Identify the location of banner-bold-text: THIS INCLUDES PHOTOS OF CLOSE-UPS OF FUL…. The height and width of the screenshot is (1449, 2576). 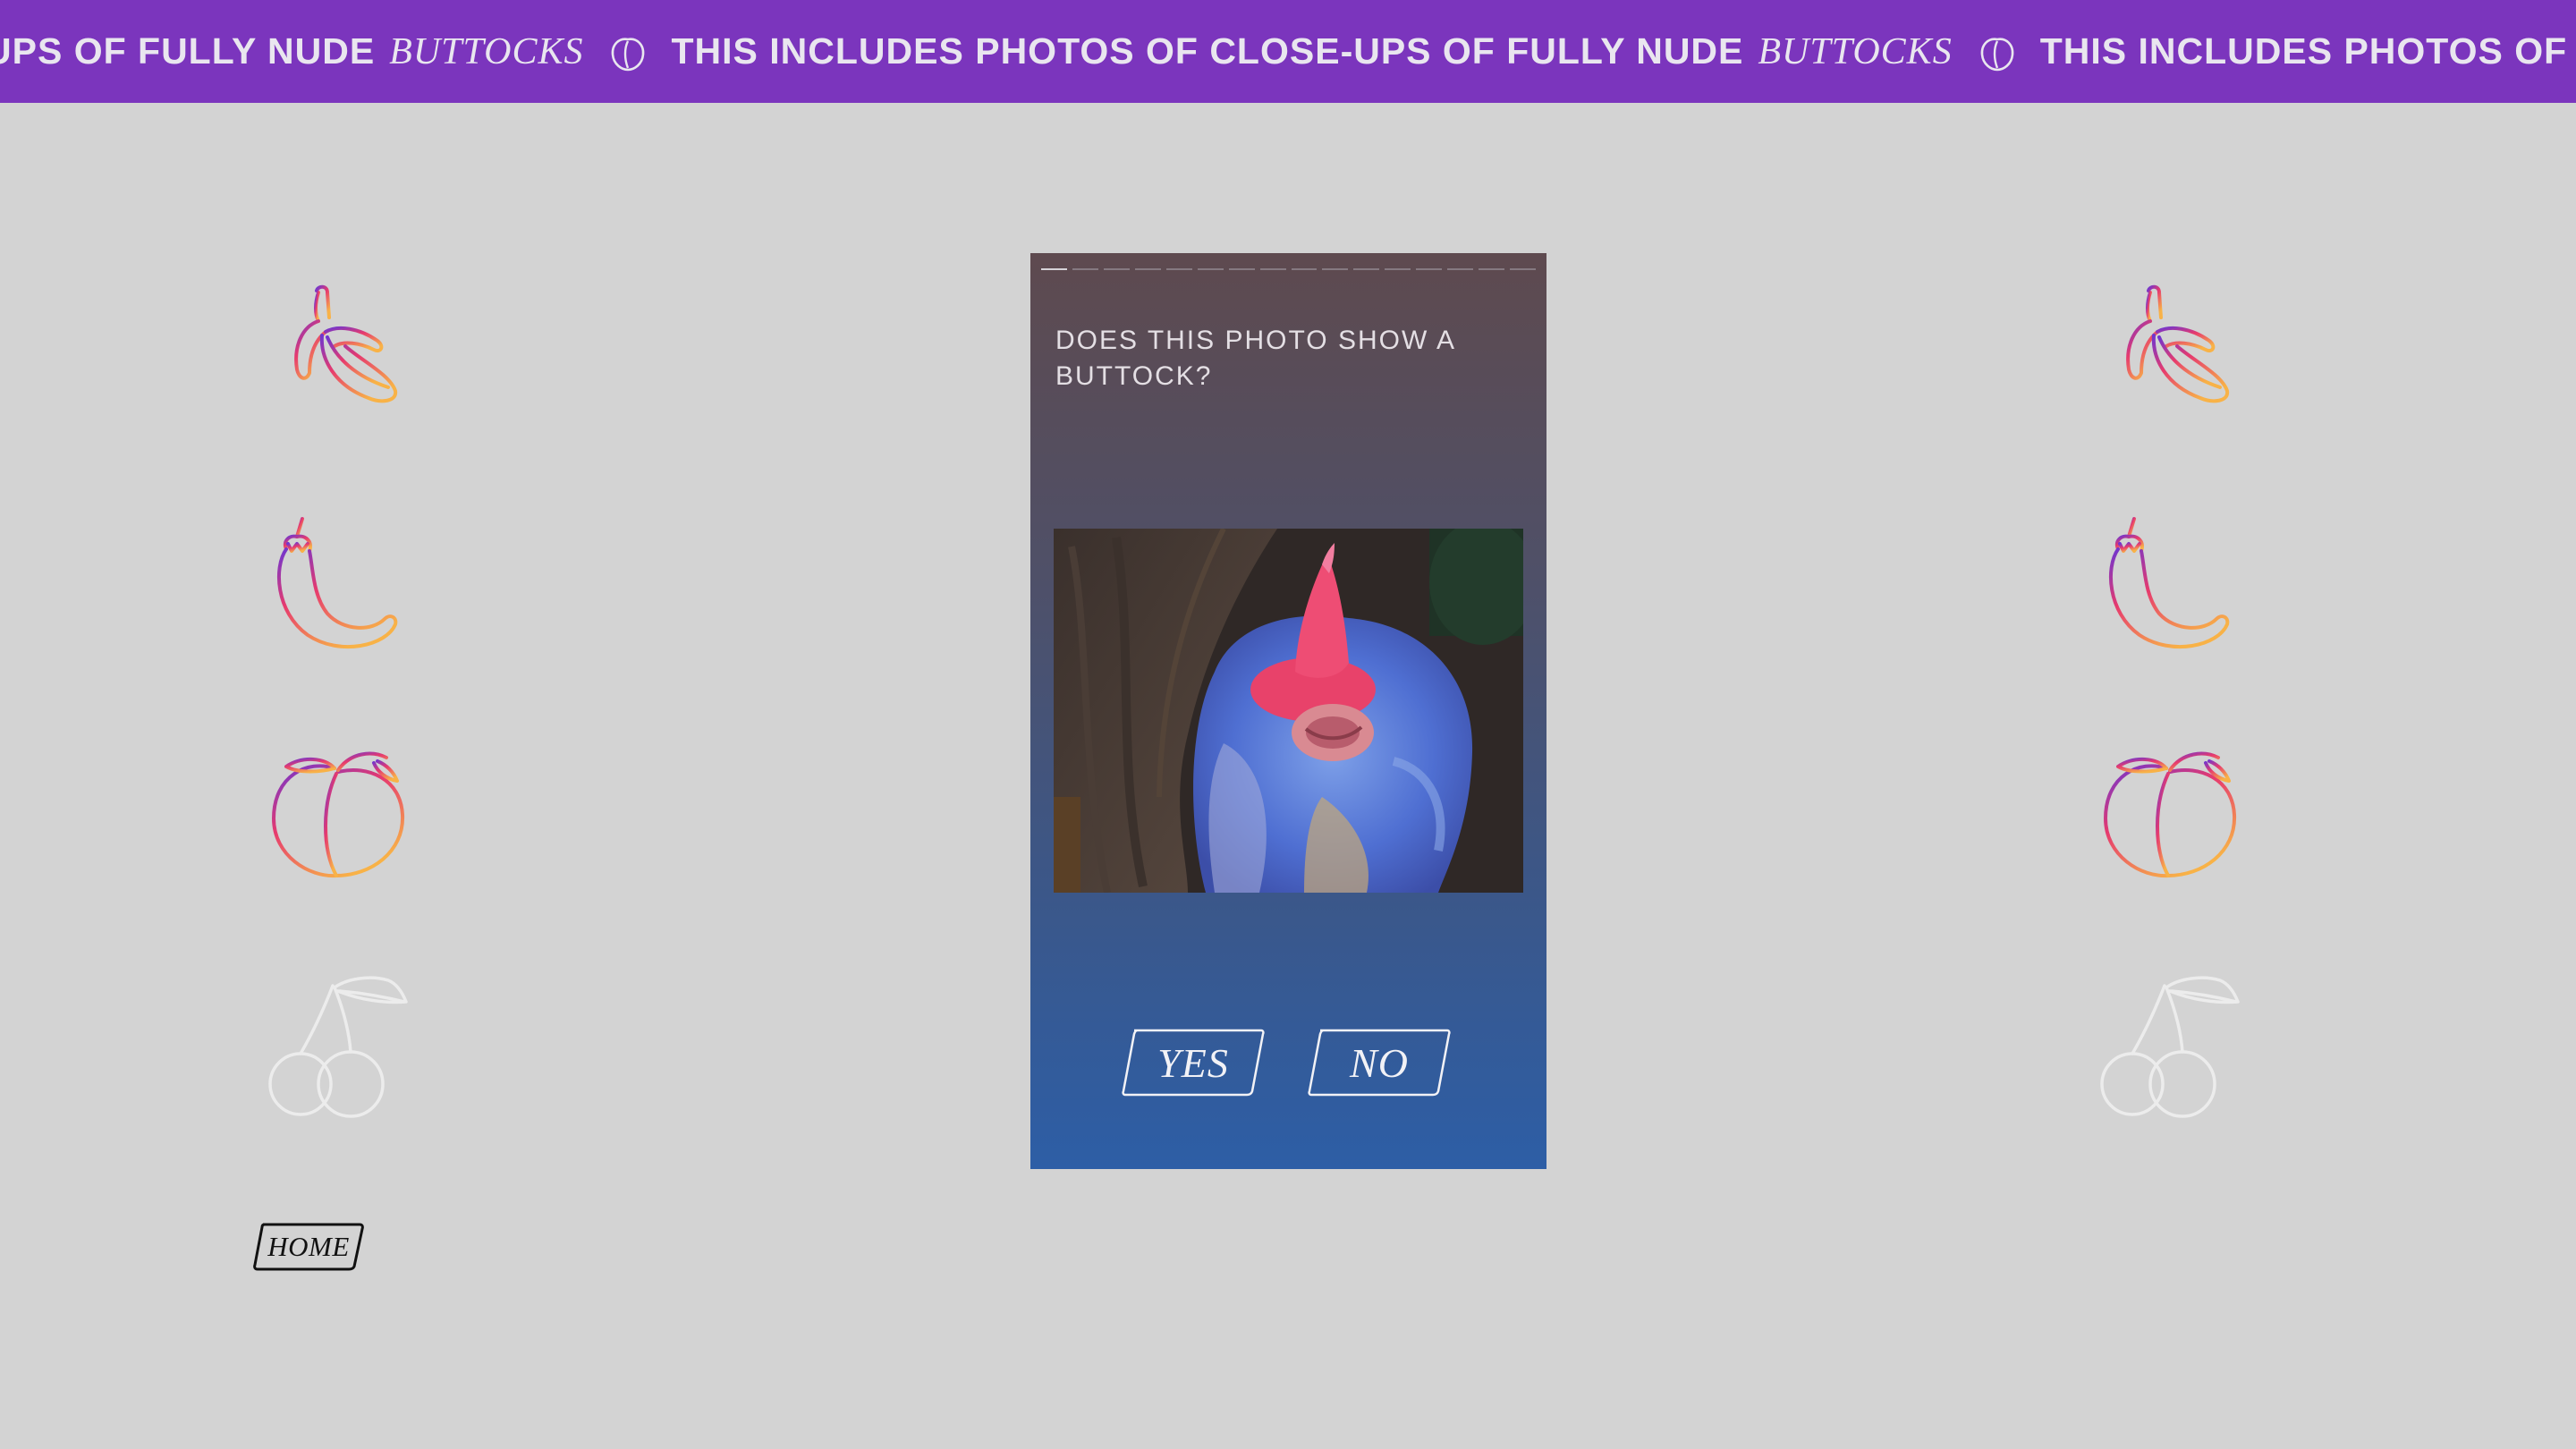
(1207, 51).